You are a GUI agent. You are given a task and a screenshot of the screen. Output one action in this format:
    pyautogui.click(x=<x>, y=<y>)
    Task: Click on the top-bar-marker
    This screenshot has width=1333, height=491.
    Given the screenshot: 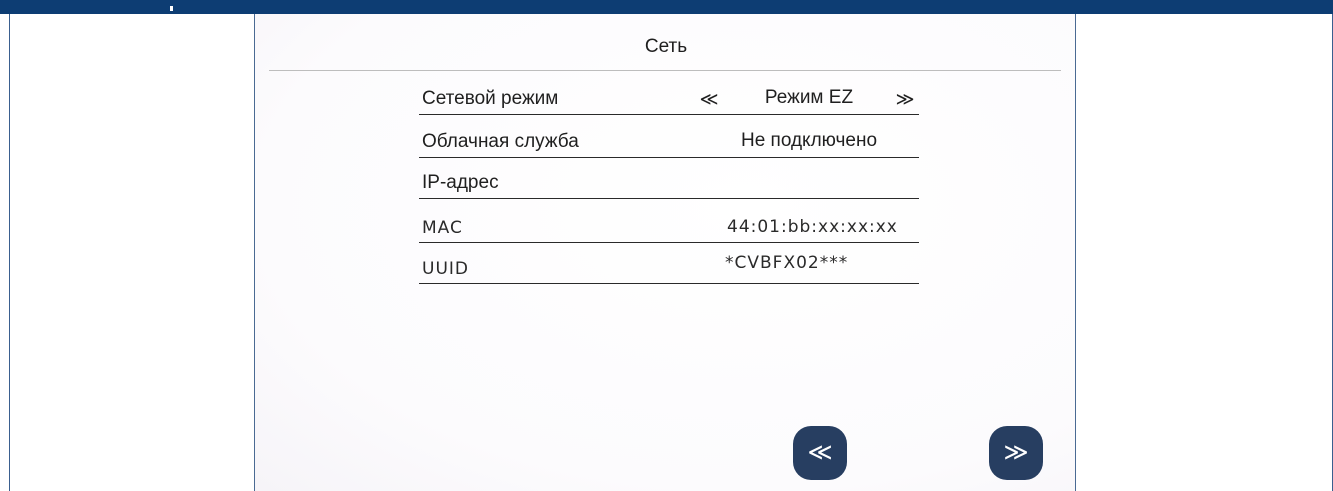 What is the action you would take?
    pyautogui.click(x=171, y=8)
    